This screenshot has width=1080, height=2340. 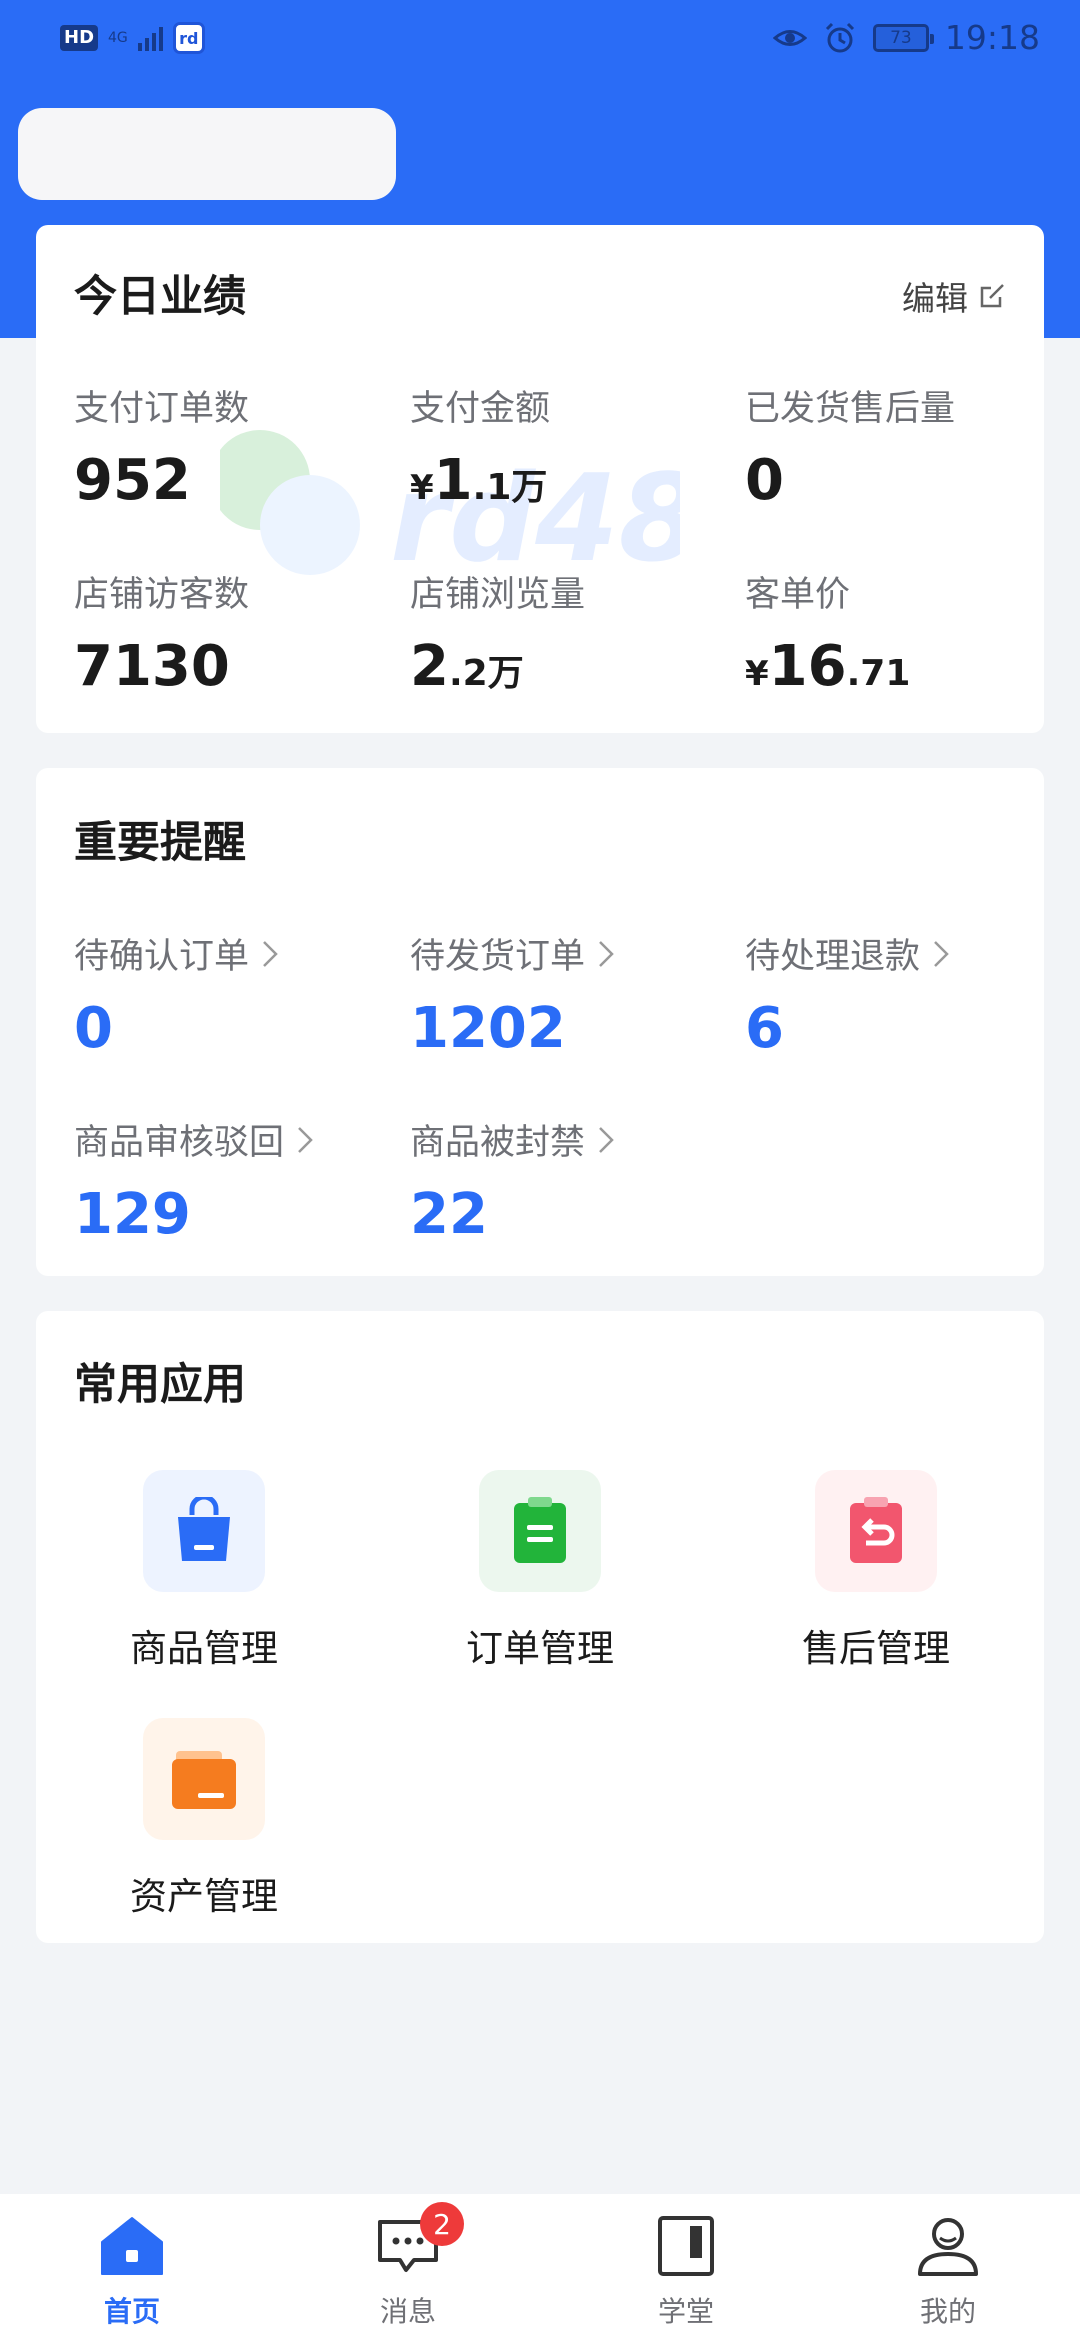 What do you see at coordinates (685, 2311) in the screenshot?
I see `tab-label: 学堂` at bounding box center [685, 2311].